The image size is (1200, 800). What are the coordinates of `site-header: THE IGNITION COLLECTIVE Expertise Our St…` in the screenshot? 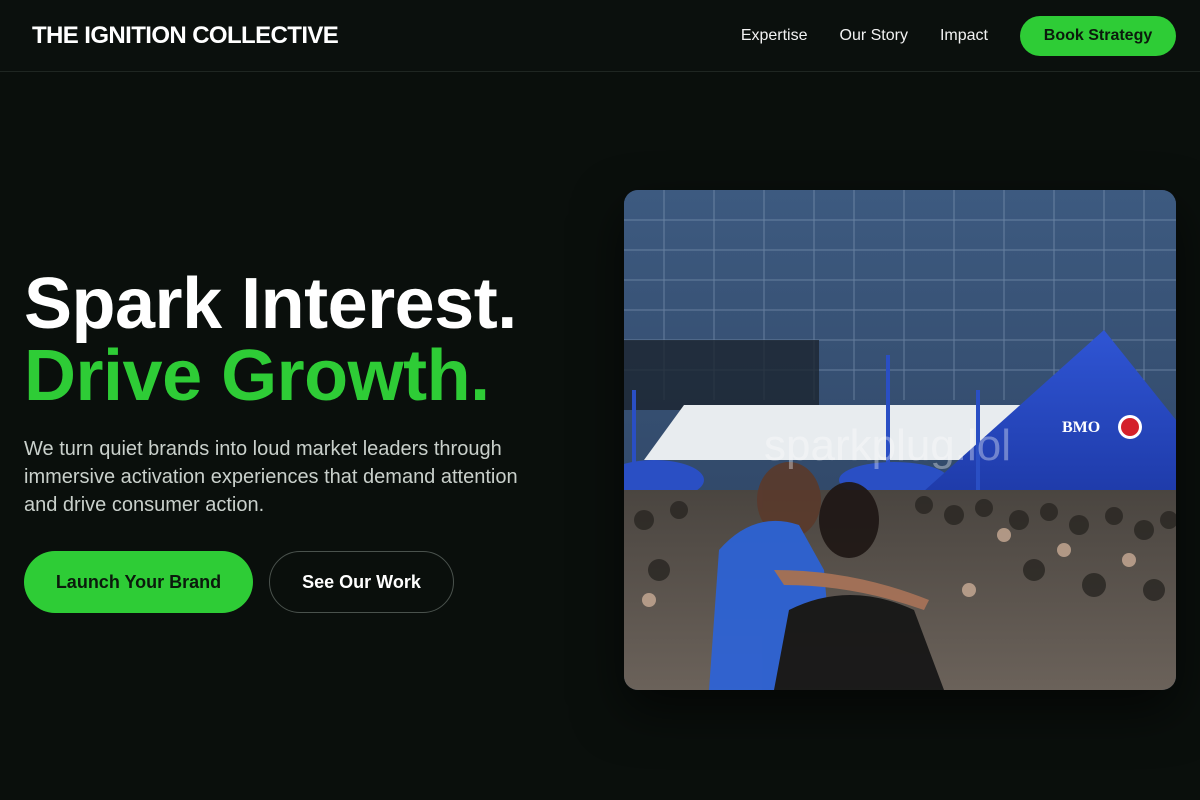 It's located at (600, 36).